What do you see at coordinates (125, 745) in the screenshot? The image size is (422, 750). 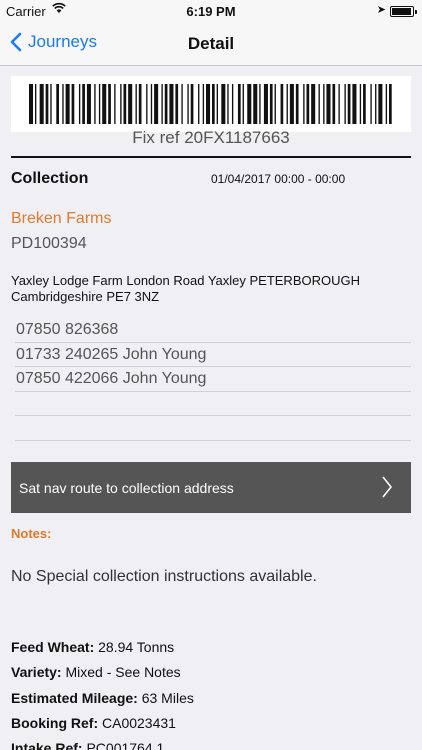 I see `detail-value: PC001764 1` at bounding box center [125, 745].